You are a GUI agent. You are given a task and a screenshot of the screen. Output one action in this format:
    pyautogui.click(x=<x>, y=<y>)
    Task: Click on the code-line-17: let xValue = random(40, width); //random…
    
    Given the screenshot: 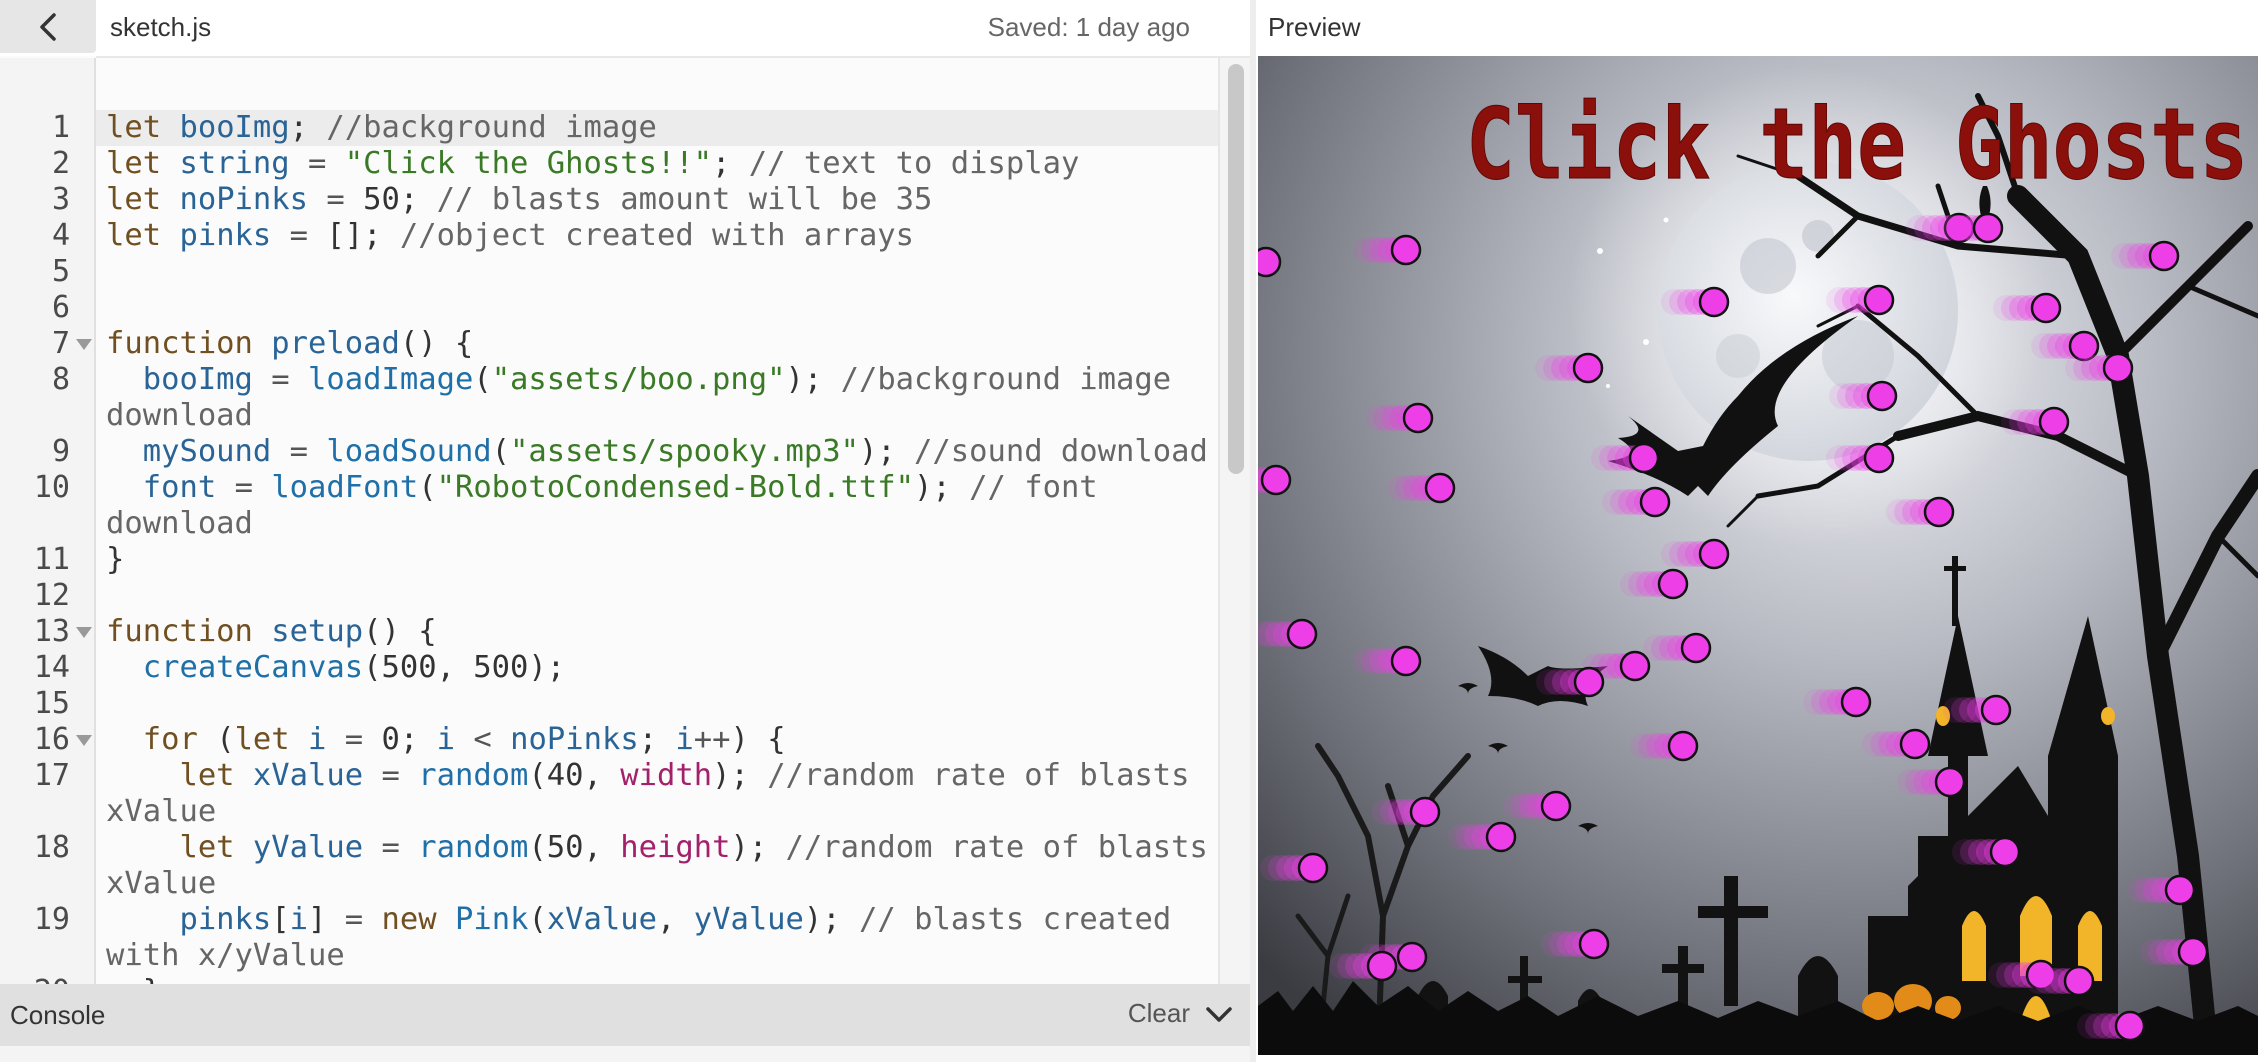 What is the action you would take?
    pyautogui.click(x=657, y=794)
    